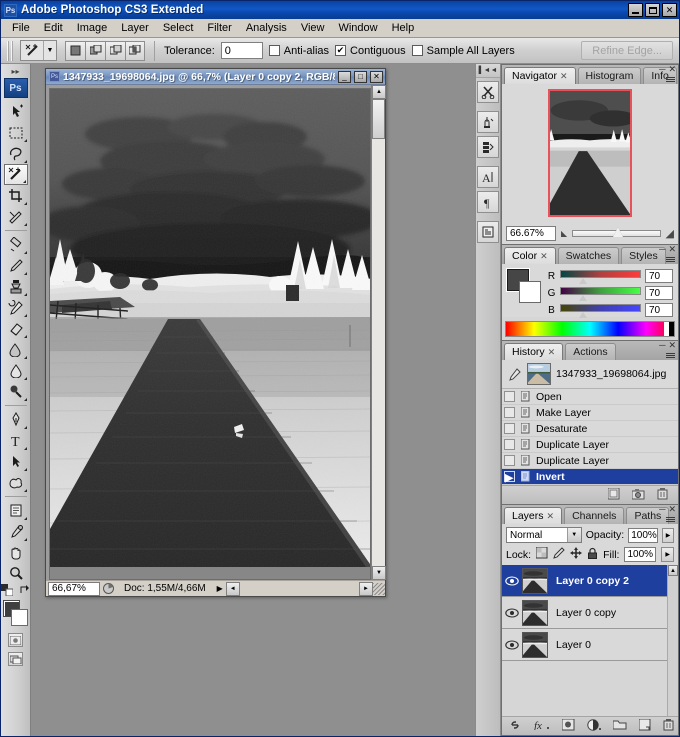 This screenshot has height=737, width=680. I want to click on lock-all-icon, so click(592, 554).